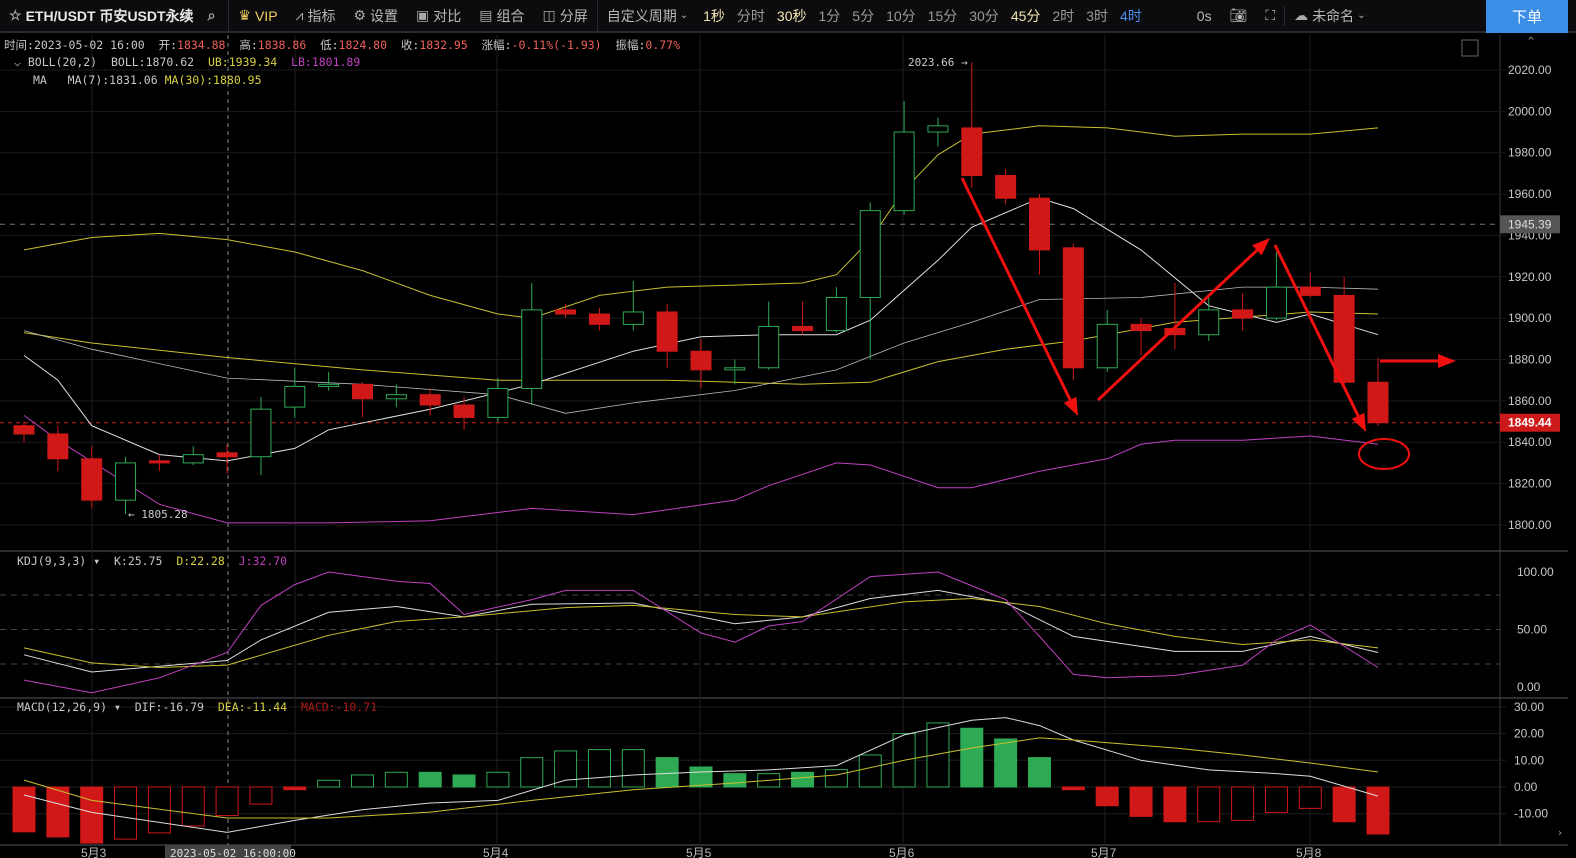 The width and height of the screenshot is (1576, 858). Describe the element at coordinates (112, 80) in the screenshot. I see `ma7-value: MA(7):1831.06` at that location.